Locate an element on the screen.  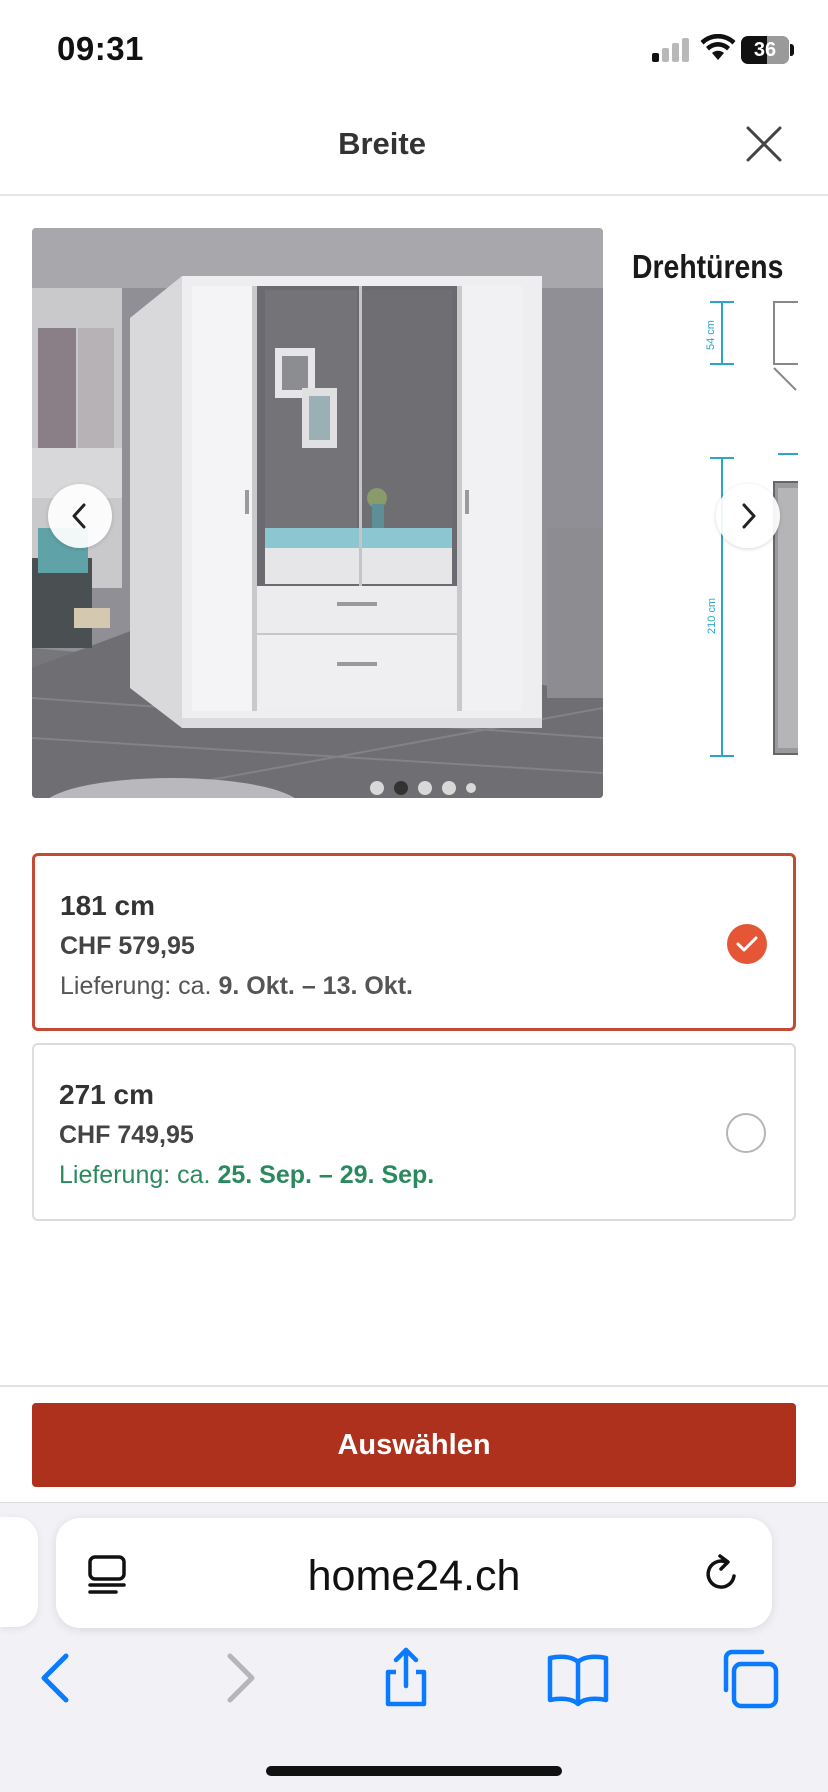
address-bar: home24.ch is located at coordinates (414, 1573).